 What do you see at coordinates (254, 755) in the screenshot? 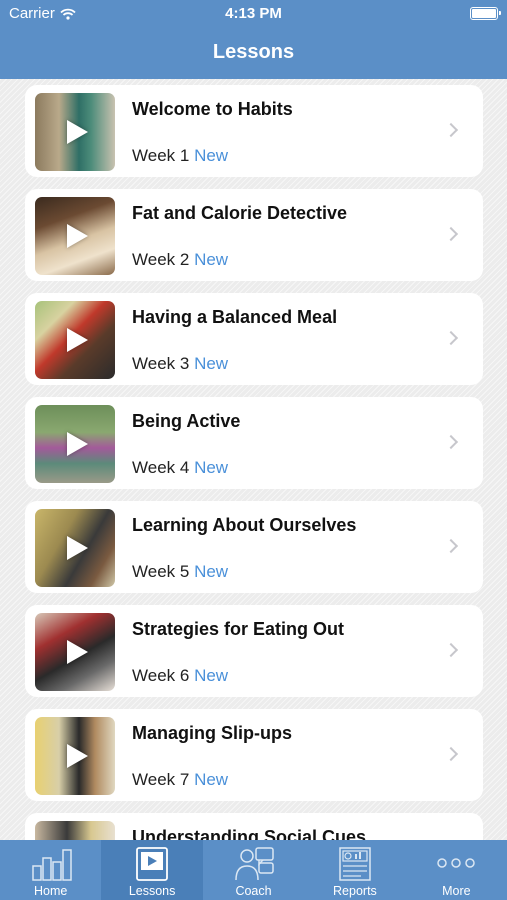
I see `lesson-row-7: Managing Slip-ups Week 7 New` at bounding box center [254, 755].